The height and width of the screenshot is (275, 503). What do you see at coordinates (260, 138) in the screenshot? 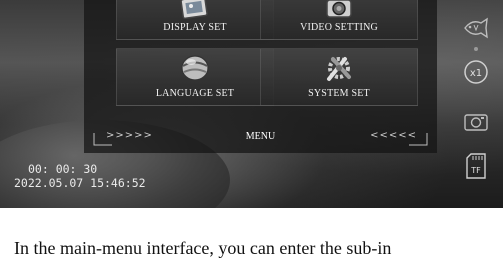
I see `menu-bar: >>>>> MENU <<<<<` at bounding box center [260, 138].